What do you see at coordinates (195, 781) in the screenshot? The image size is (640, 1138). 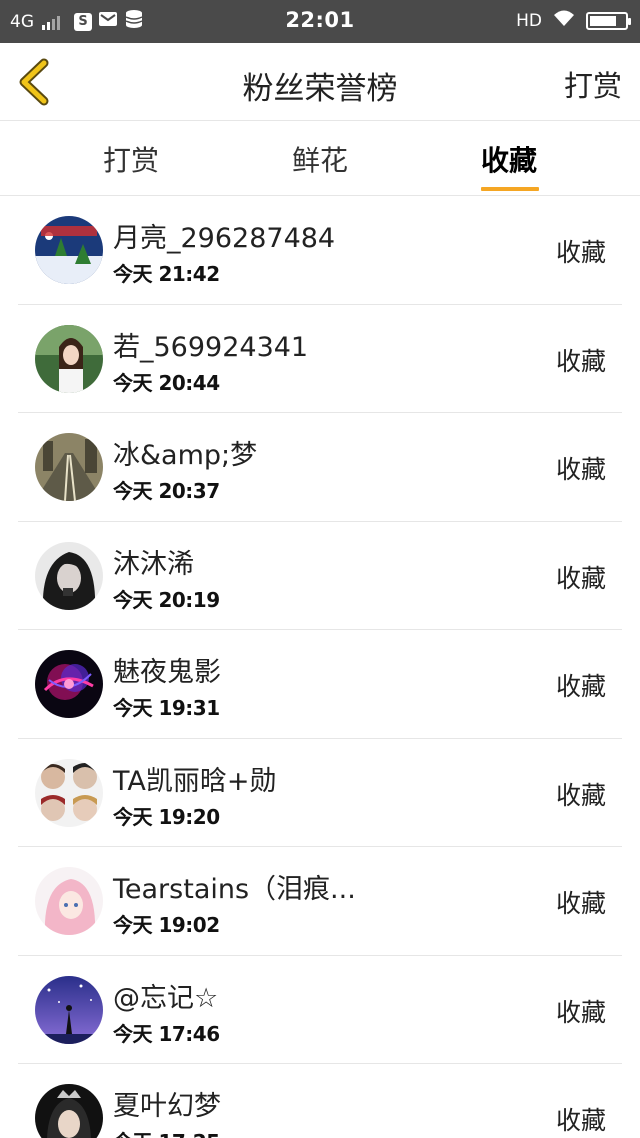 I see `user-name: TA凯丽晗+勋` at bounding box center [195, 781].